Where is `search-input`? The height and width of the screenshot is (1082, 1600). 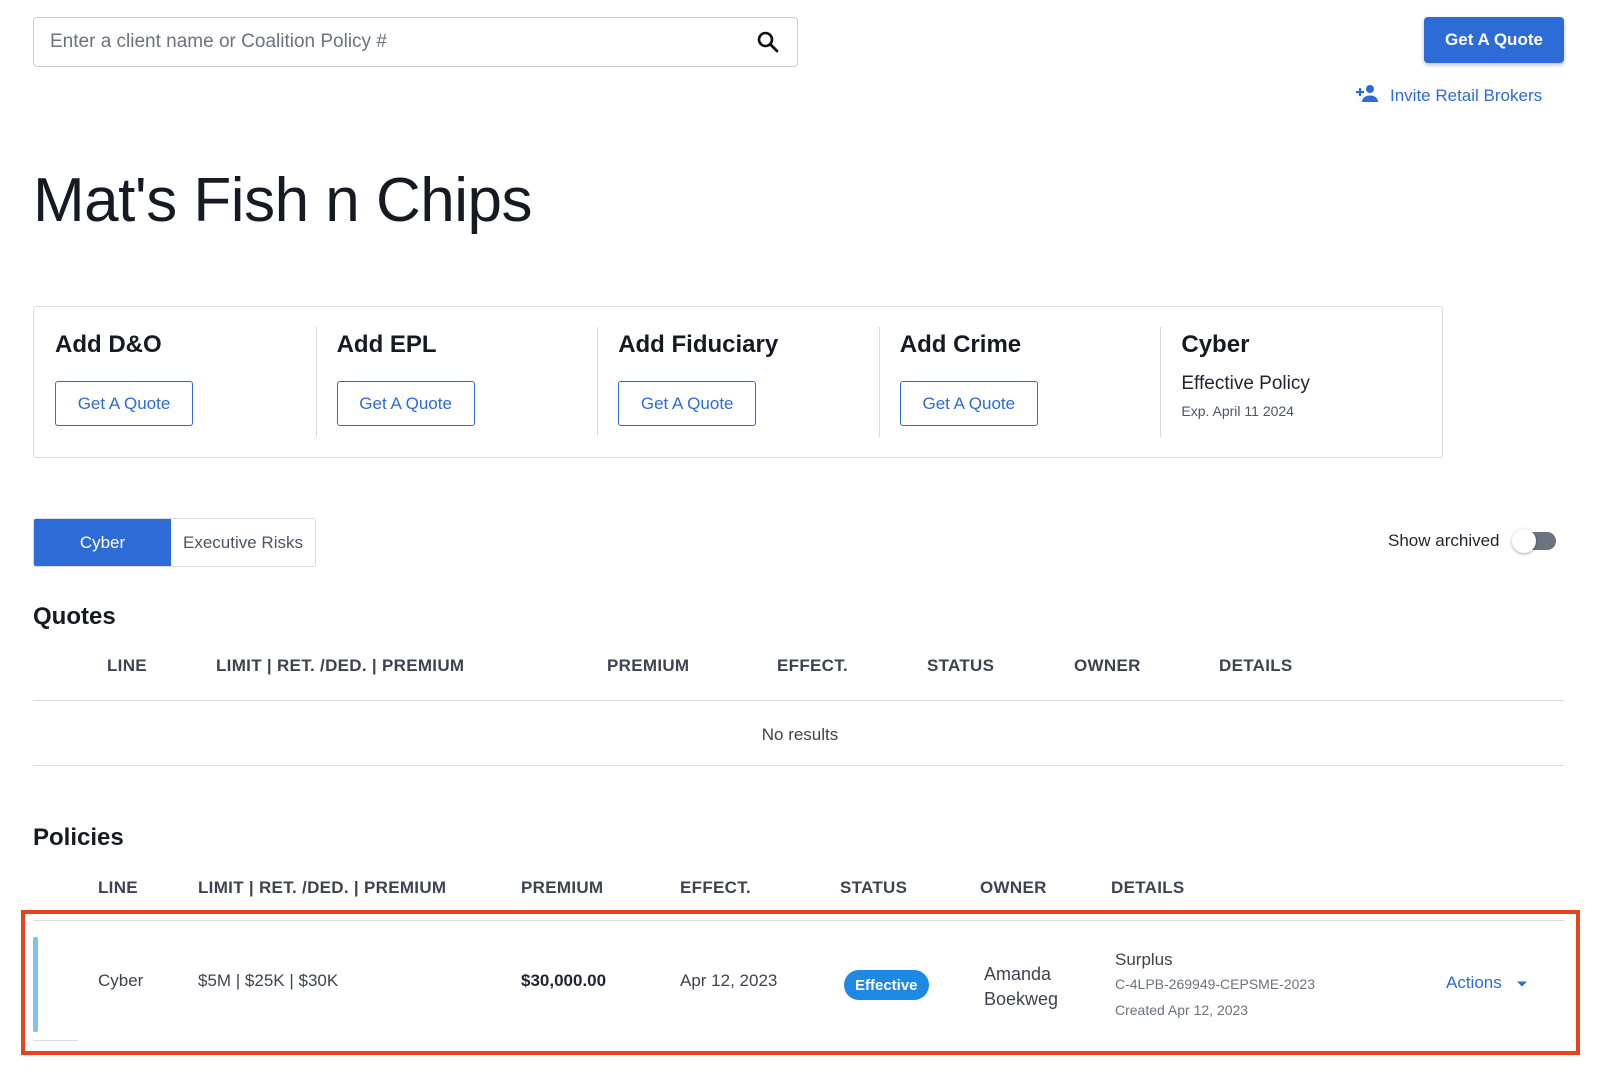 search-input is located at coordinates (402, 42).